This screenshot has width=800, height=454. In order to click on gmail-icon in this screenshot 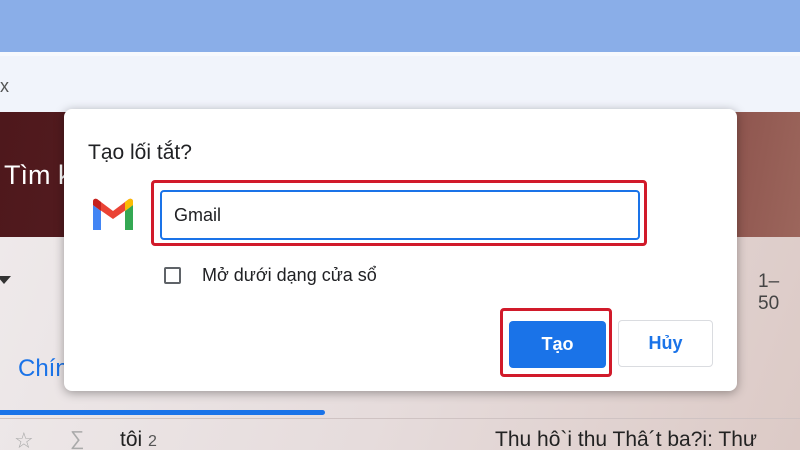, I will do `click(113, 214)`.